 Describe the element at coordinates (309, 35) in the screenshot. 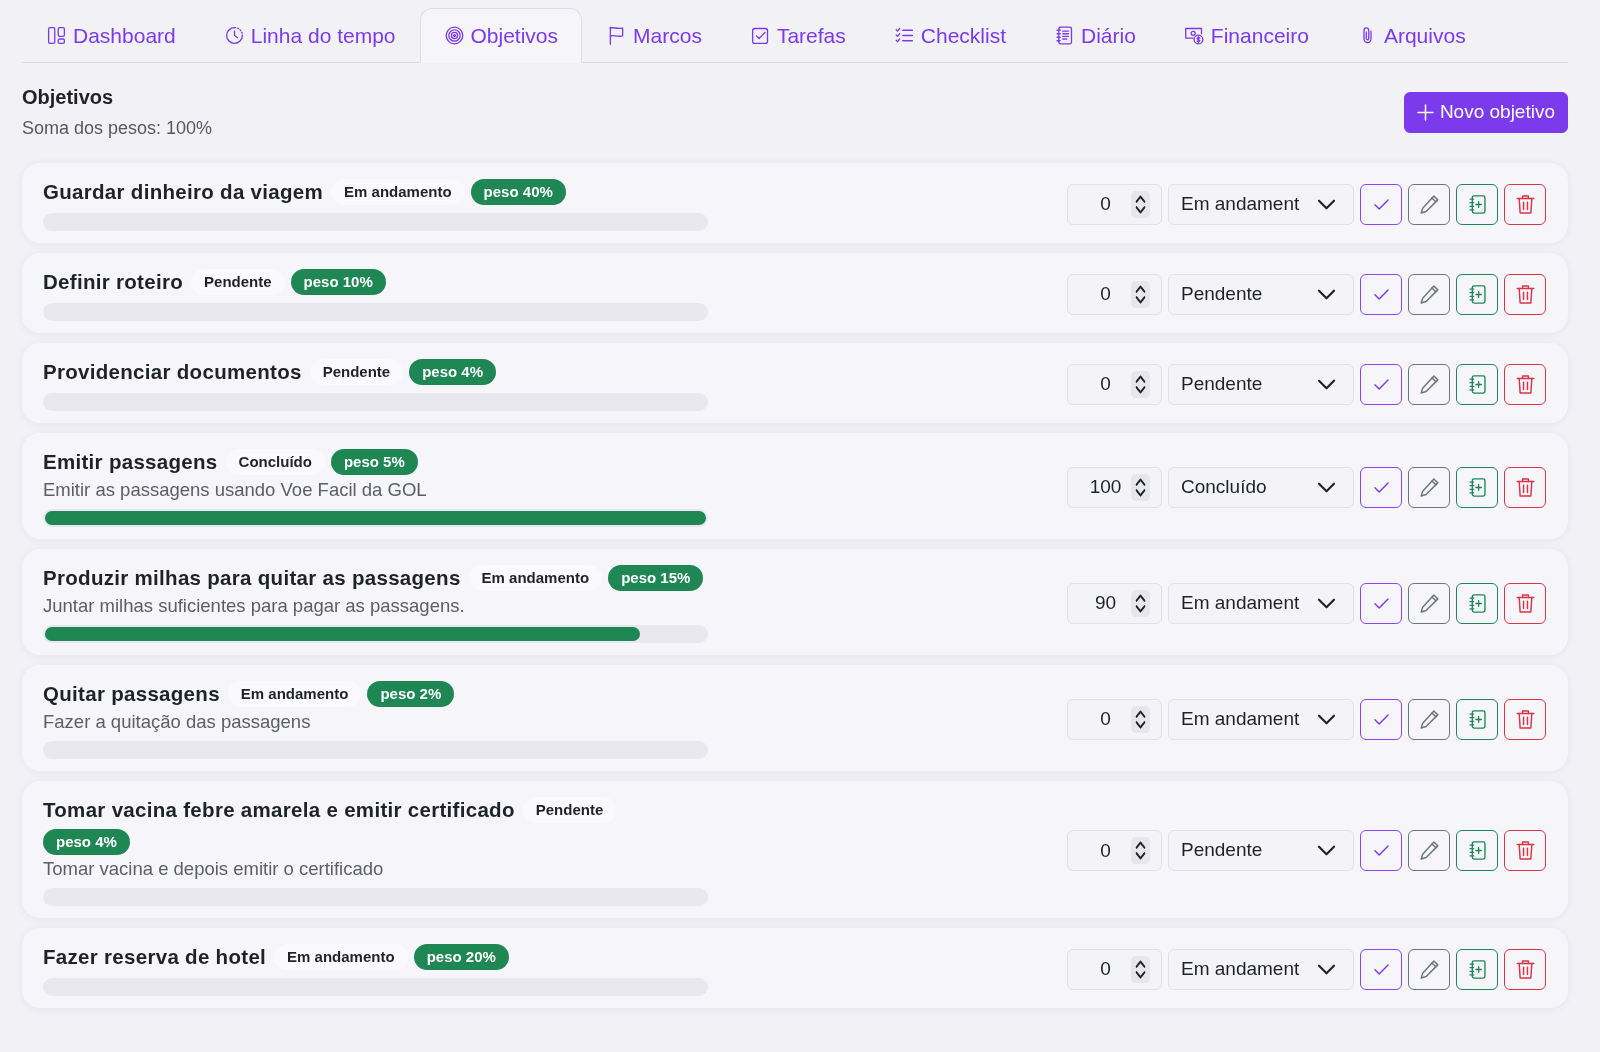

I see `tab: Linha do tempo` at that location.